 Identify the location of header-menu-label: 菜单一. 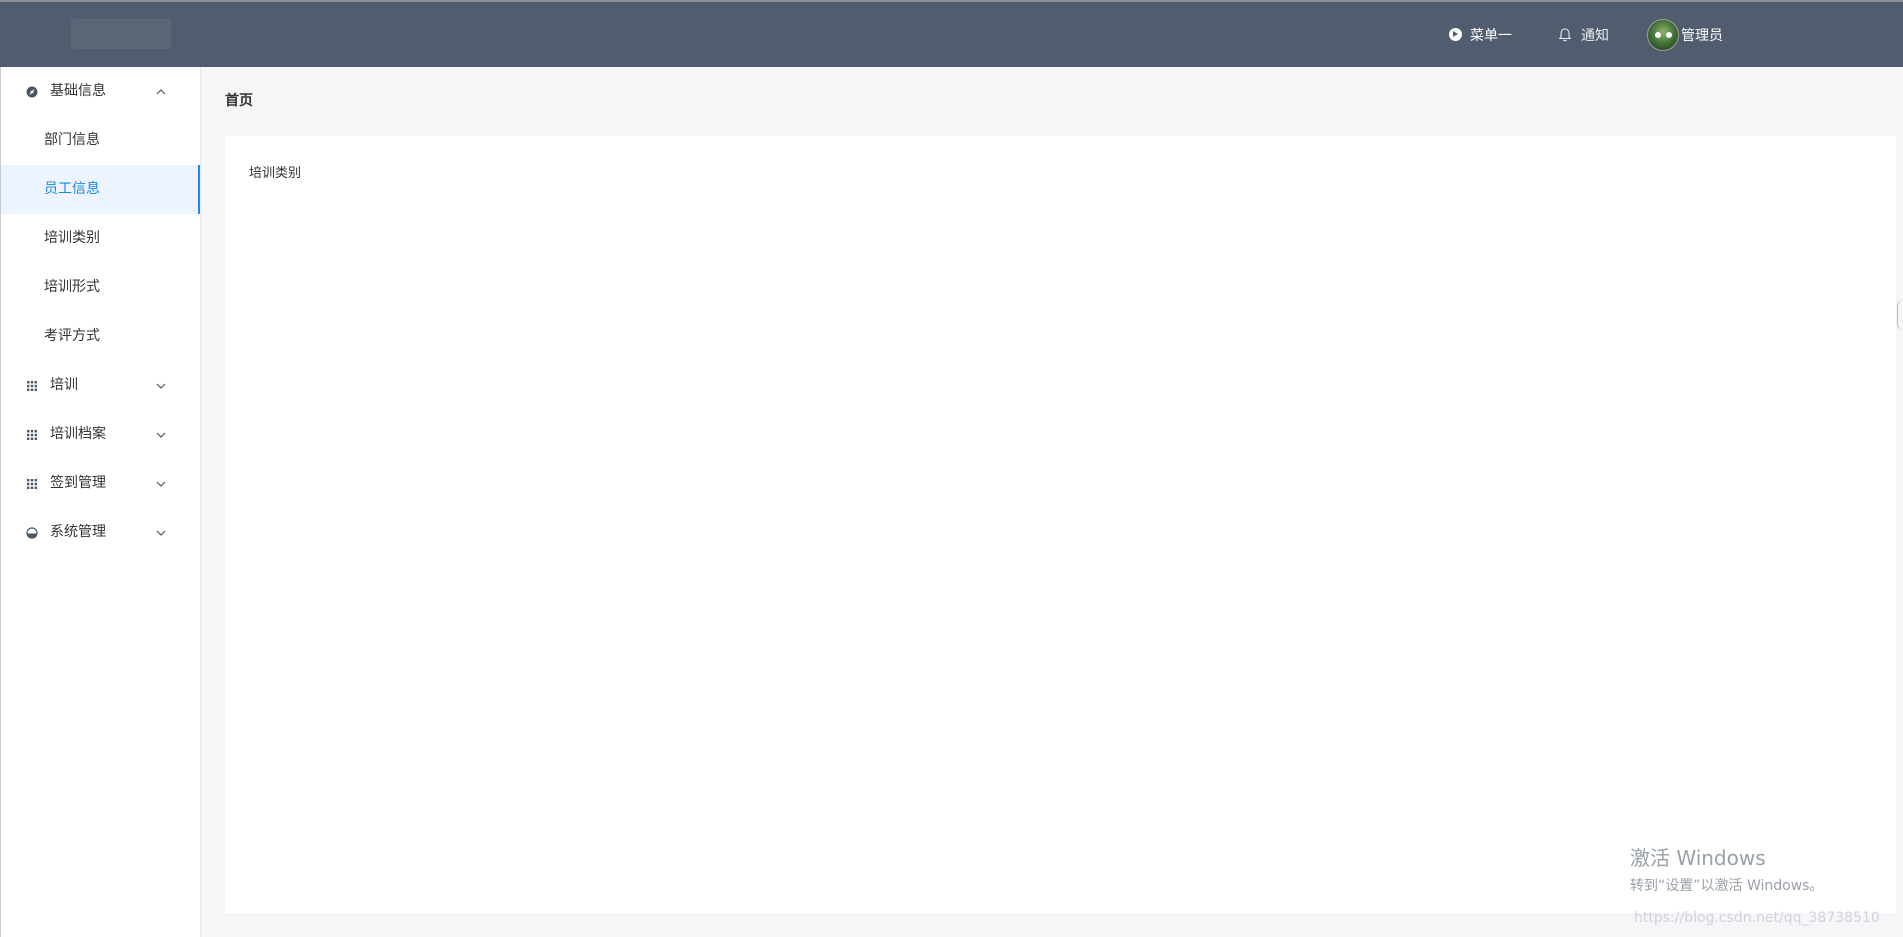
(1491, 35).